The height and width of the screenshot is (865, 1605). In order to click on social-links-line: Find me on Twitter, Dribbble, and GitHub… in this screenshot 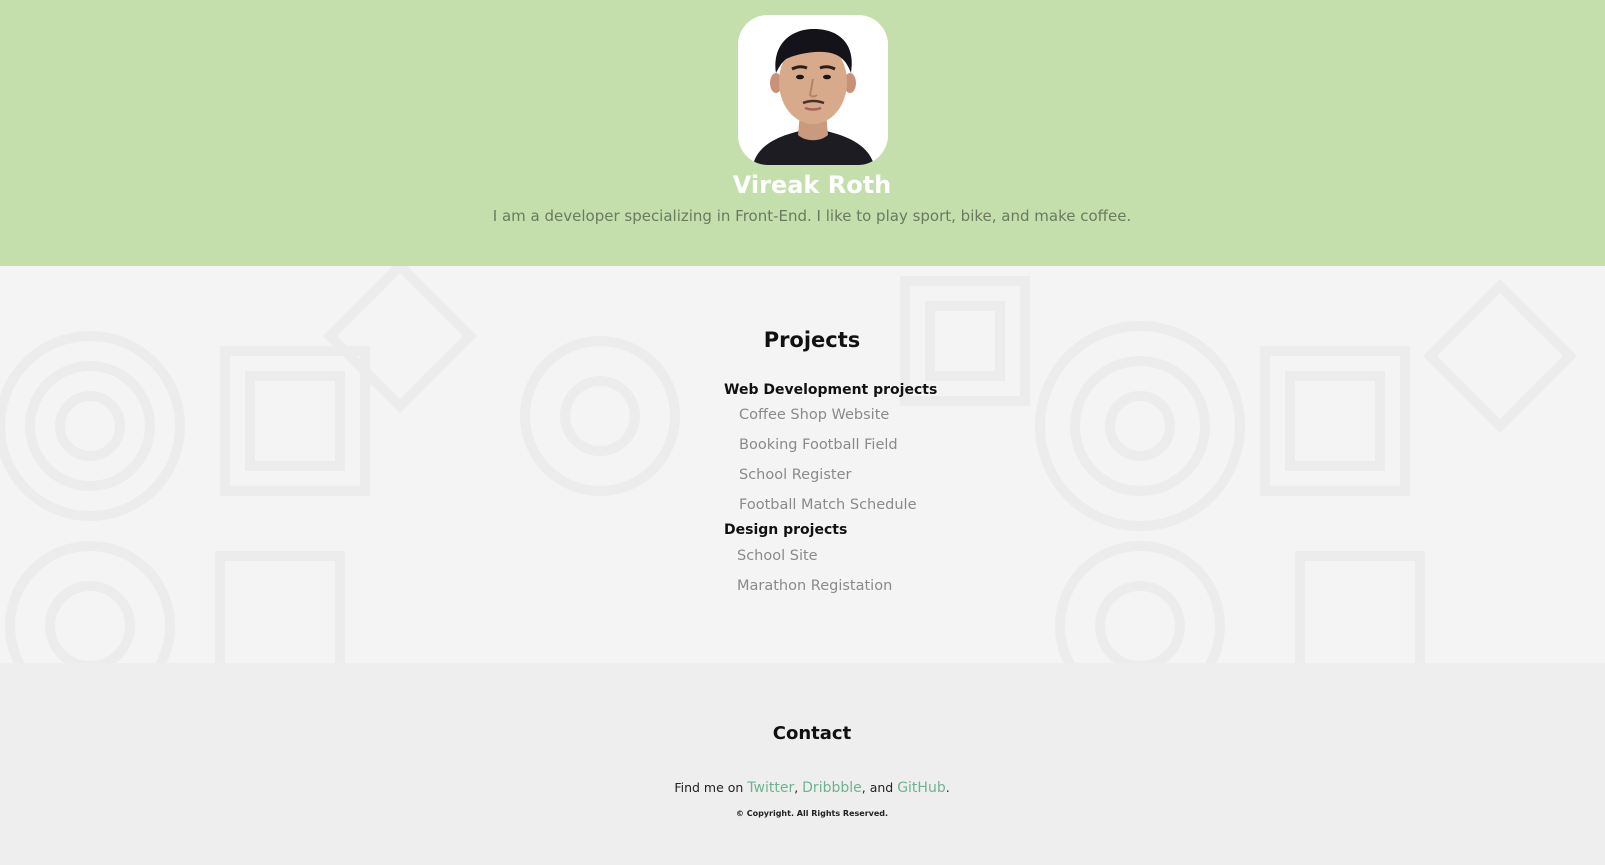, I will do `click(802, 788)`.